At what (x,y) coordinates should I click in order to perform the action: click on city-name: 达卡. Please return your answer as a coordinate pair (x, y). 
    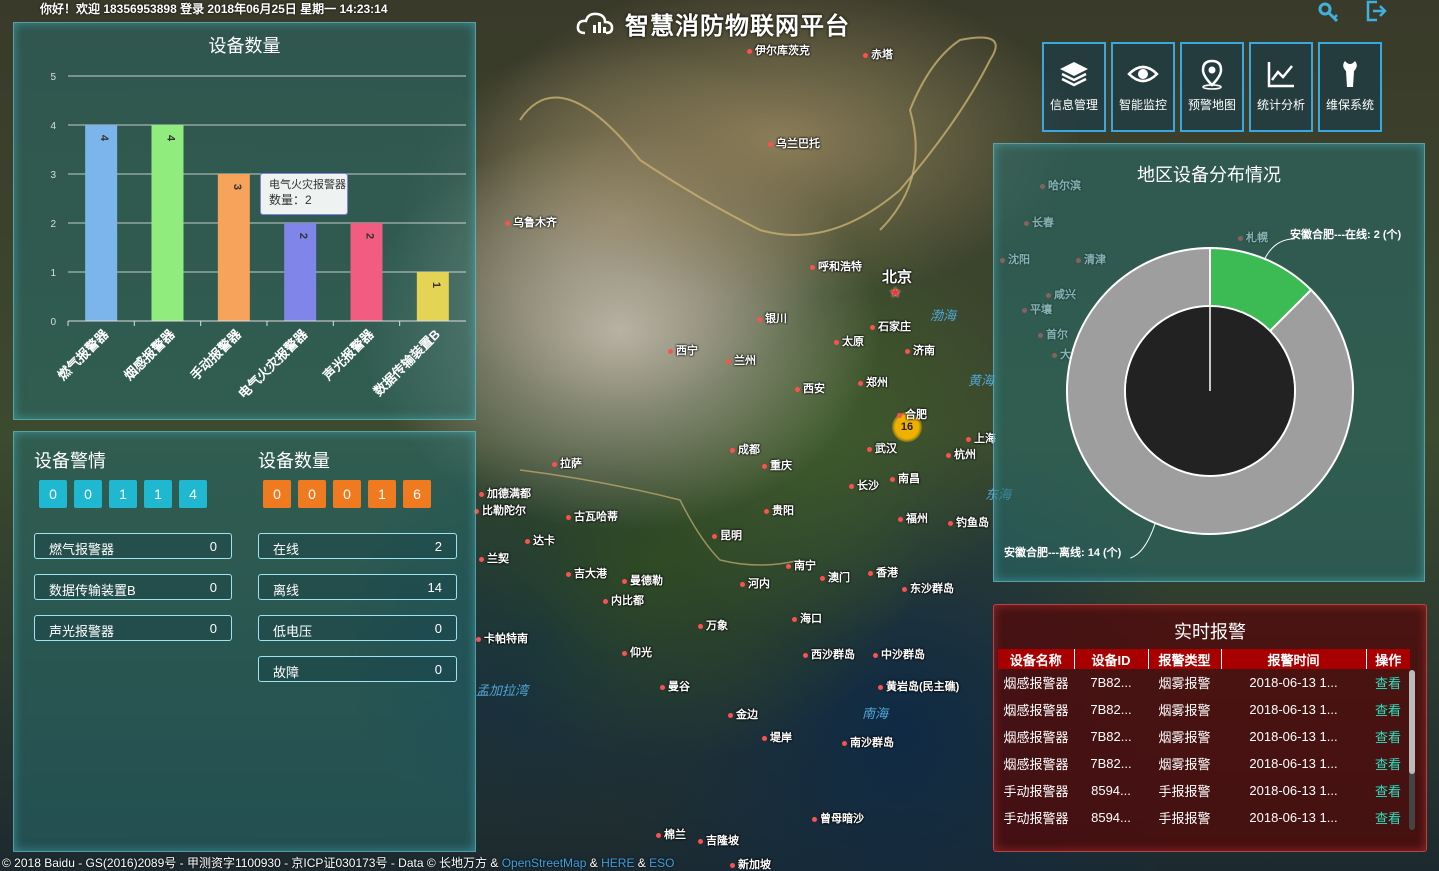
    Looking at the image, I should click on (544, 541).